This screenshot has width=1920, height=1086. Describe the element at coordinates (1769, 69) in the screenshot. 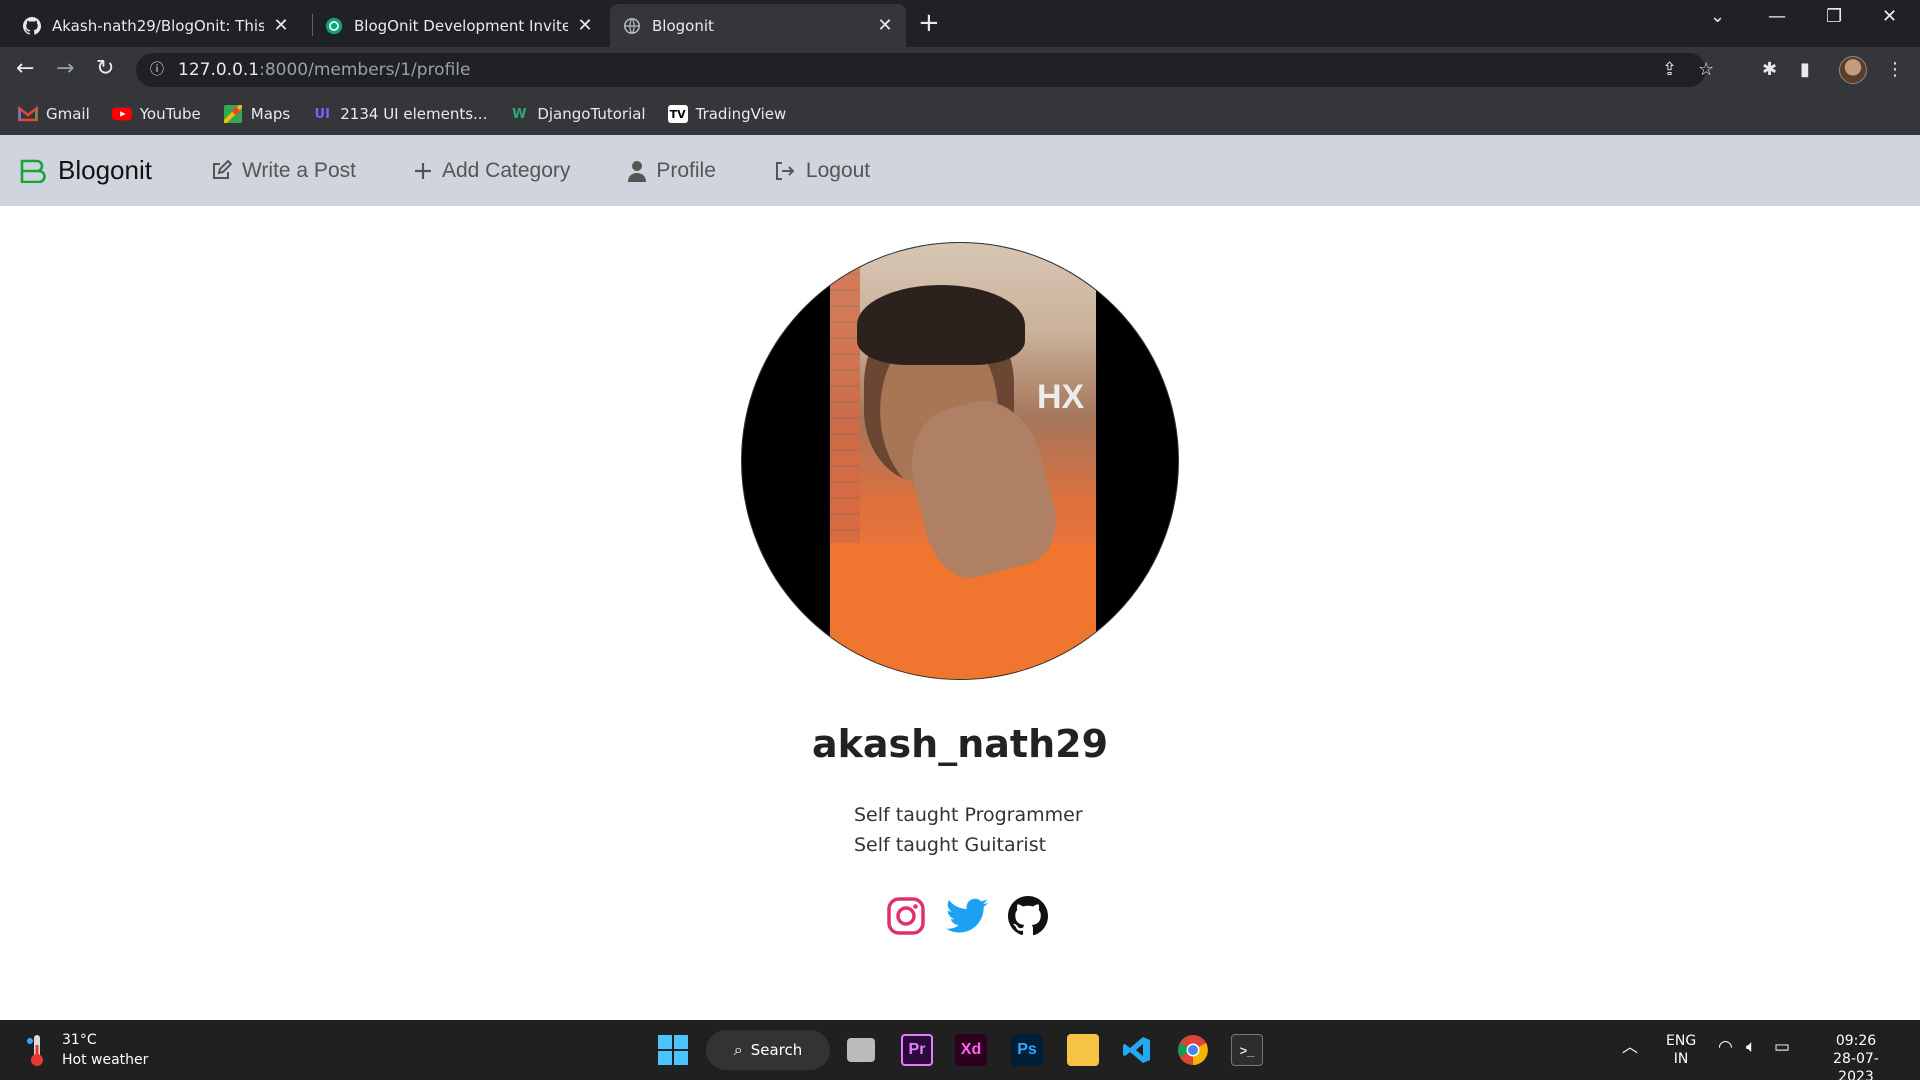

I see `extensions-icon: ✱` at that location.